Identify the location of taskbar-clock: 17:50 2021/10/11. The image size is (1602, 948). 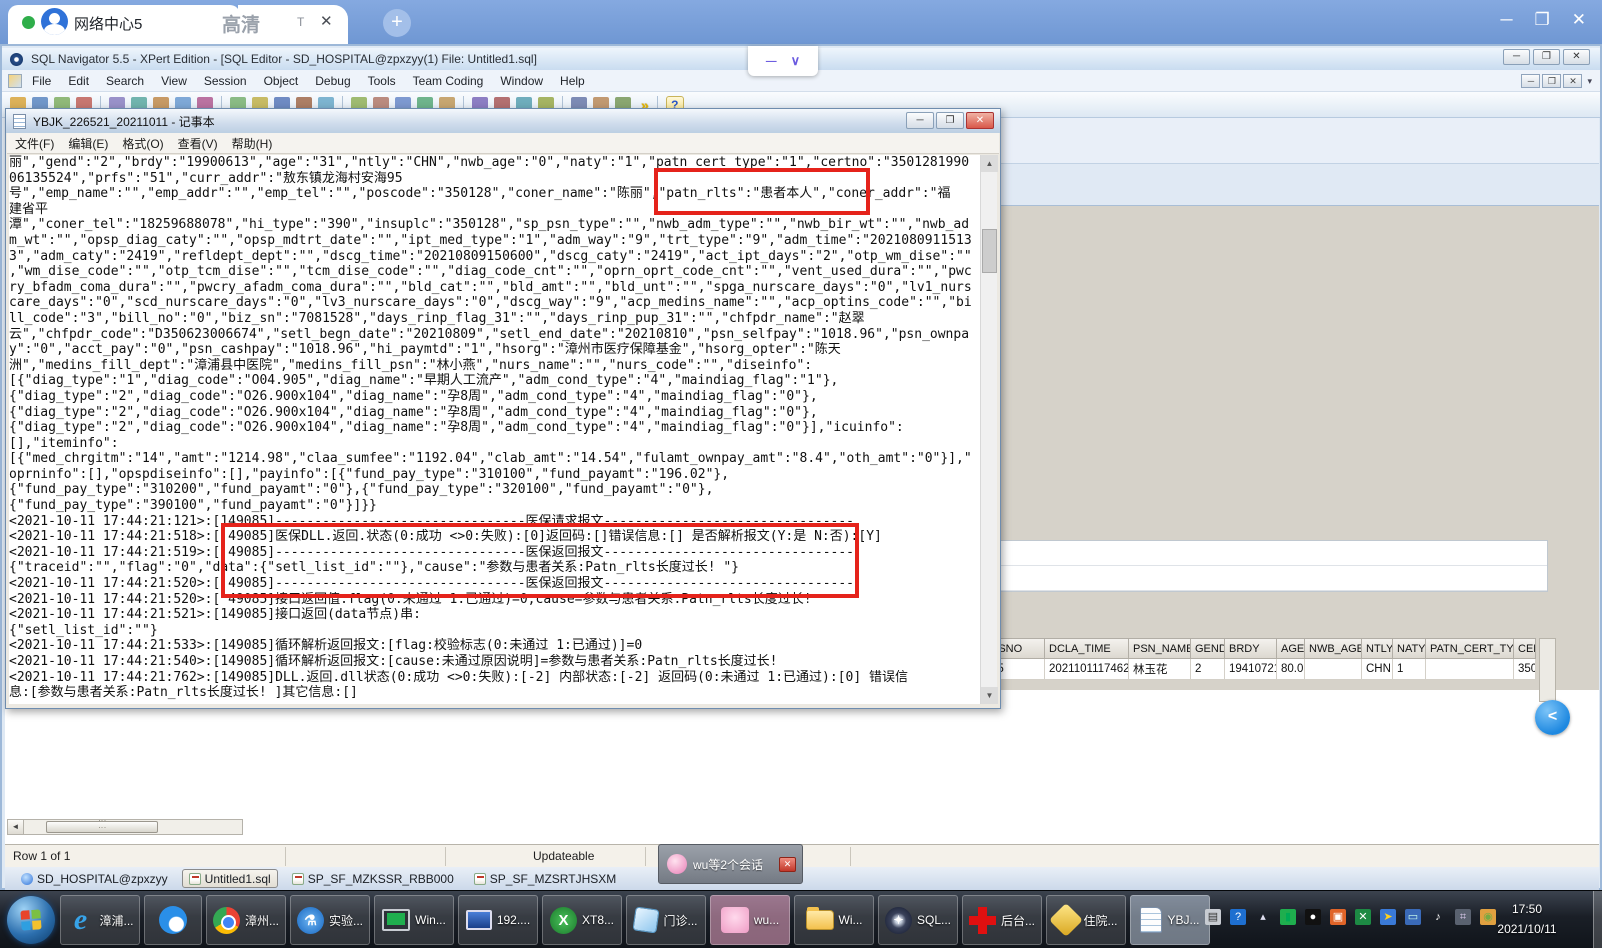
(1527, 919).